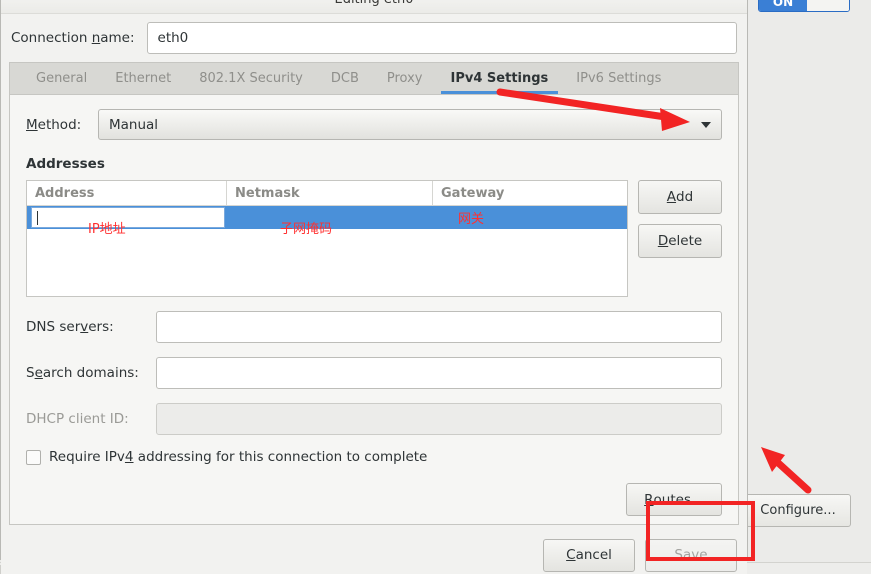 Image resolution: width=871 pixels, height=574 pixels. Describe the element at coordinates (327, 238) in the screenshot. I see `addresses-table: Address Netmask Gateway` at that location.